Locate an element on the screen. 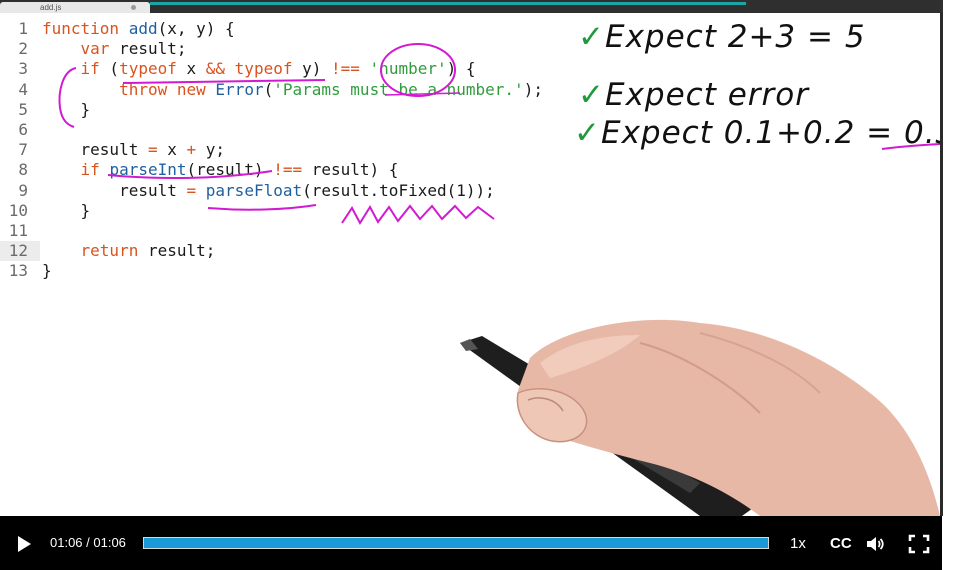 Image resolution: width=965 pixels, height=570 pixels. typeof-underline is located at coordinates (224, 81).